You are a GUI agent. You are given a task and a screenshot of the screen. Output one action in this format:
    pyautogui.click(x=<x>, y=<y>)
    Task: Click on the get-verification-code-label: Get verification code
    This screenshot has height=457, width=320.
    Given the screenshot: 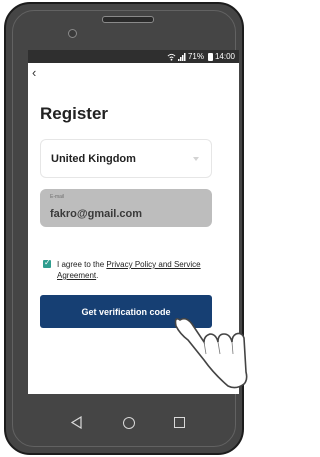 What is the action you would take?
    pyautogui.click(x=126, y=311)
    